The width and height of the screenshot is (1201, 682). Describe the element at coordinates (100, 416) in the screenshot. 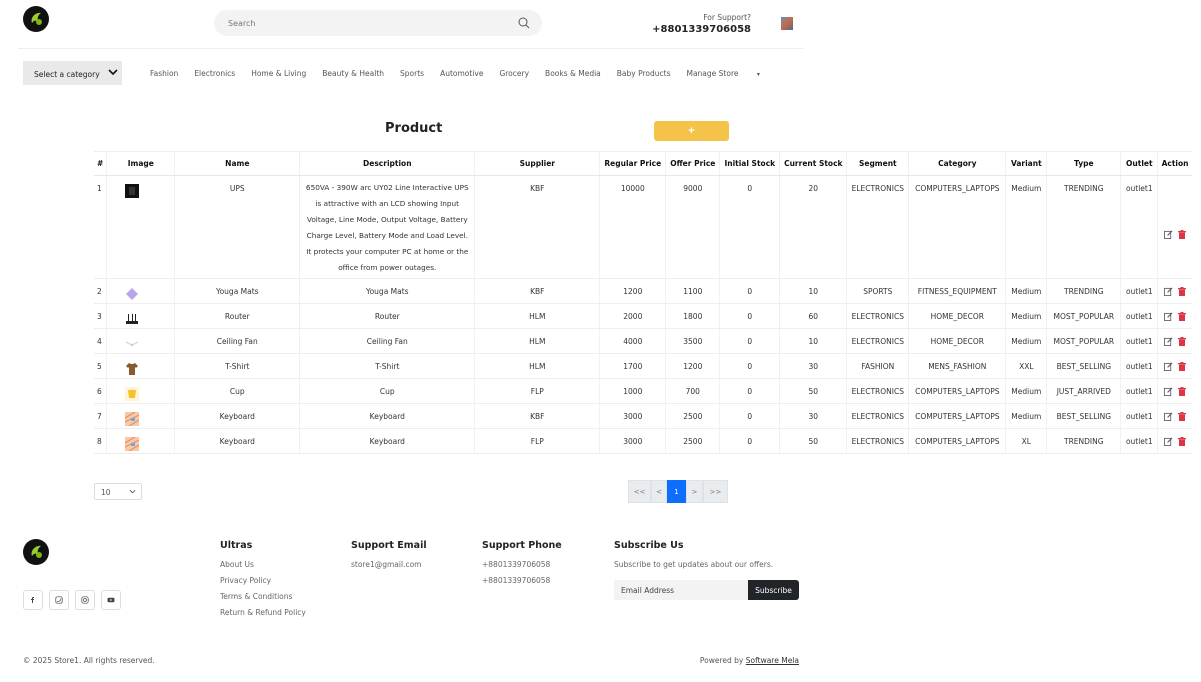

I see `row-number: 7` at that location.